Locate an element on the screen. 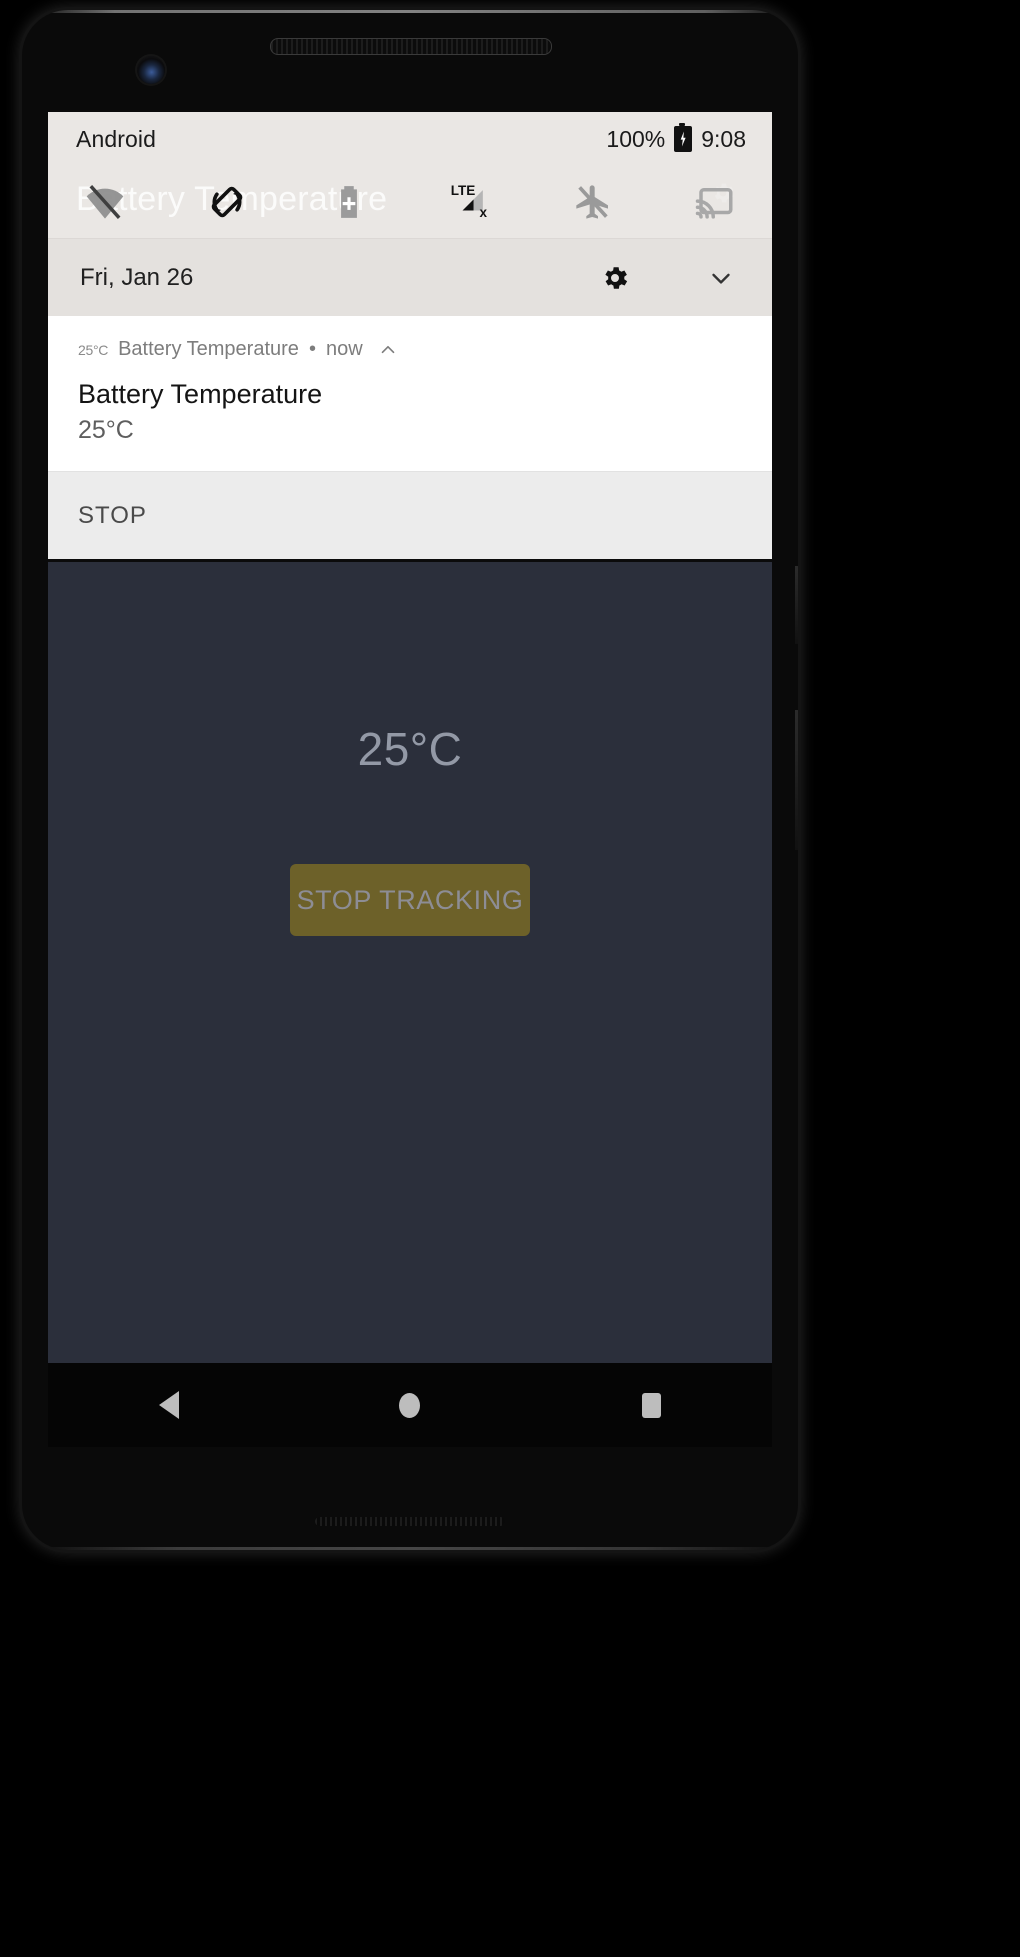  notification-action-stop: STOP is located at coordinates (112, 516).